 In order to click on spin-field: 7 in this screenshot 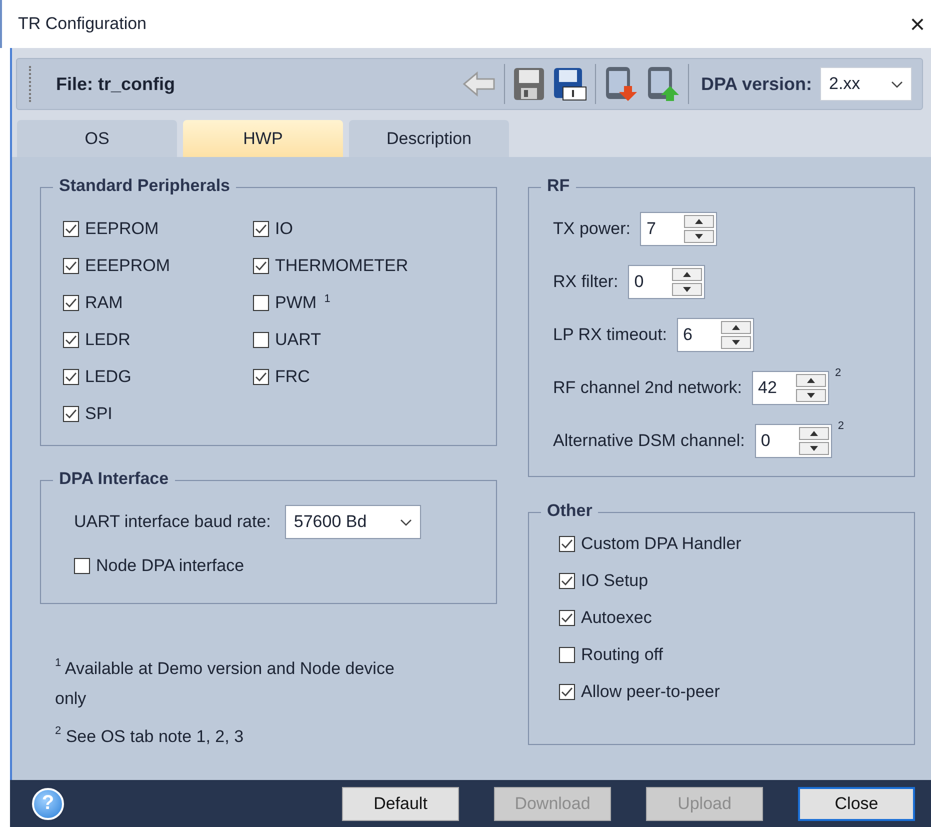, I will do `click(679, 229)`.